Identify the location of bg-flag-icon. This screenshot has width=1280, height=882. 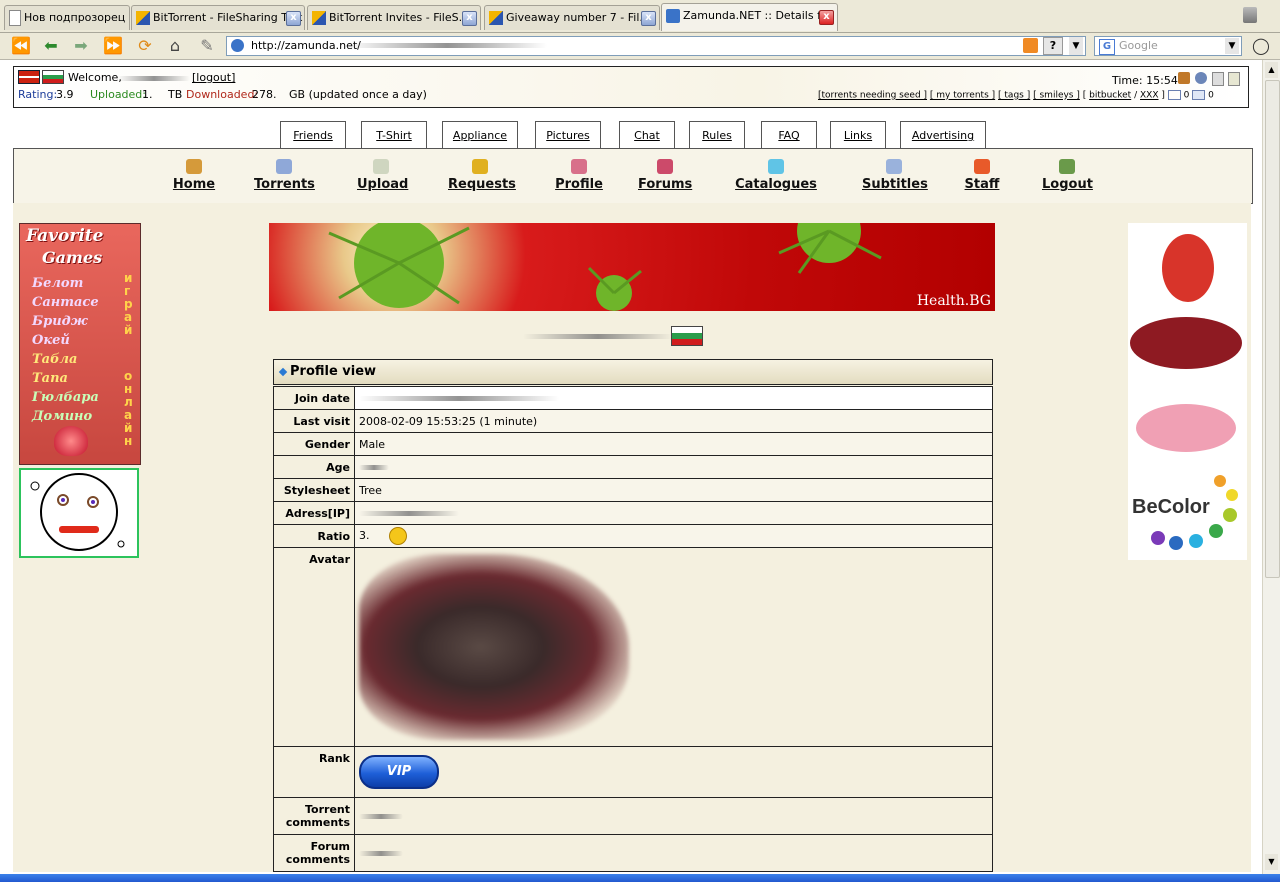
(53, 77).